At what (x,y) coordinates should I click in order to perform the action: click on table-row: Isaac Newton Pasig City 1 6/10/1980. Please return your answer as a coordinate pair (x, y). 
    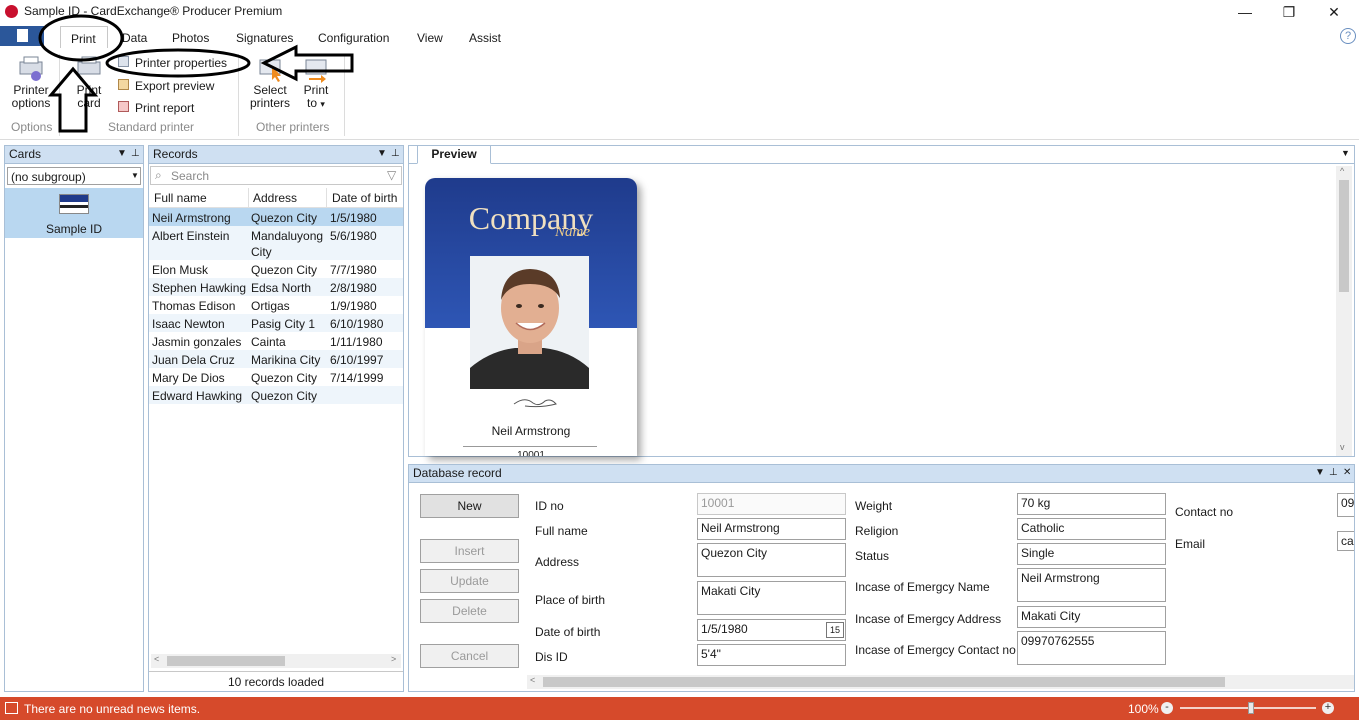
    Looking at the image, I should click on (276, 323).